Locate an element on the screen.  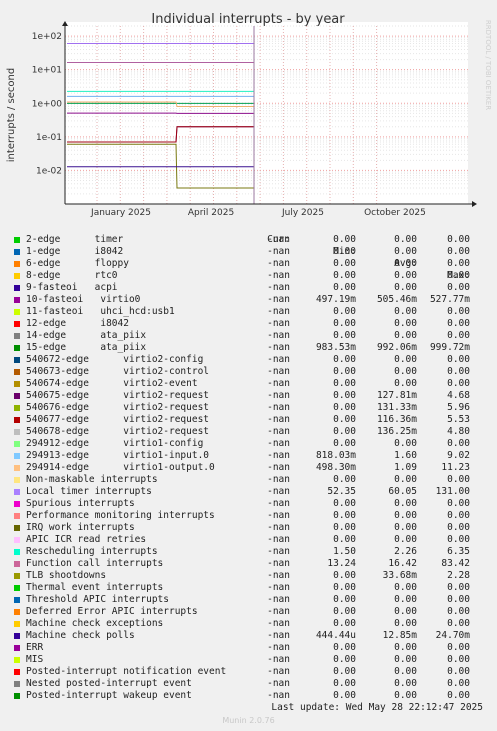
legend-row: TLB shootdowns -nan 0.00 33.68m 2.28 is located at coordinates (248, 576).